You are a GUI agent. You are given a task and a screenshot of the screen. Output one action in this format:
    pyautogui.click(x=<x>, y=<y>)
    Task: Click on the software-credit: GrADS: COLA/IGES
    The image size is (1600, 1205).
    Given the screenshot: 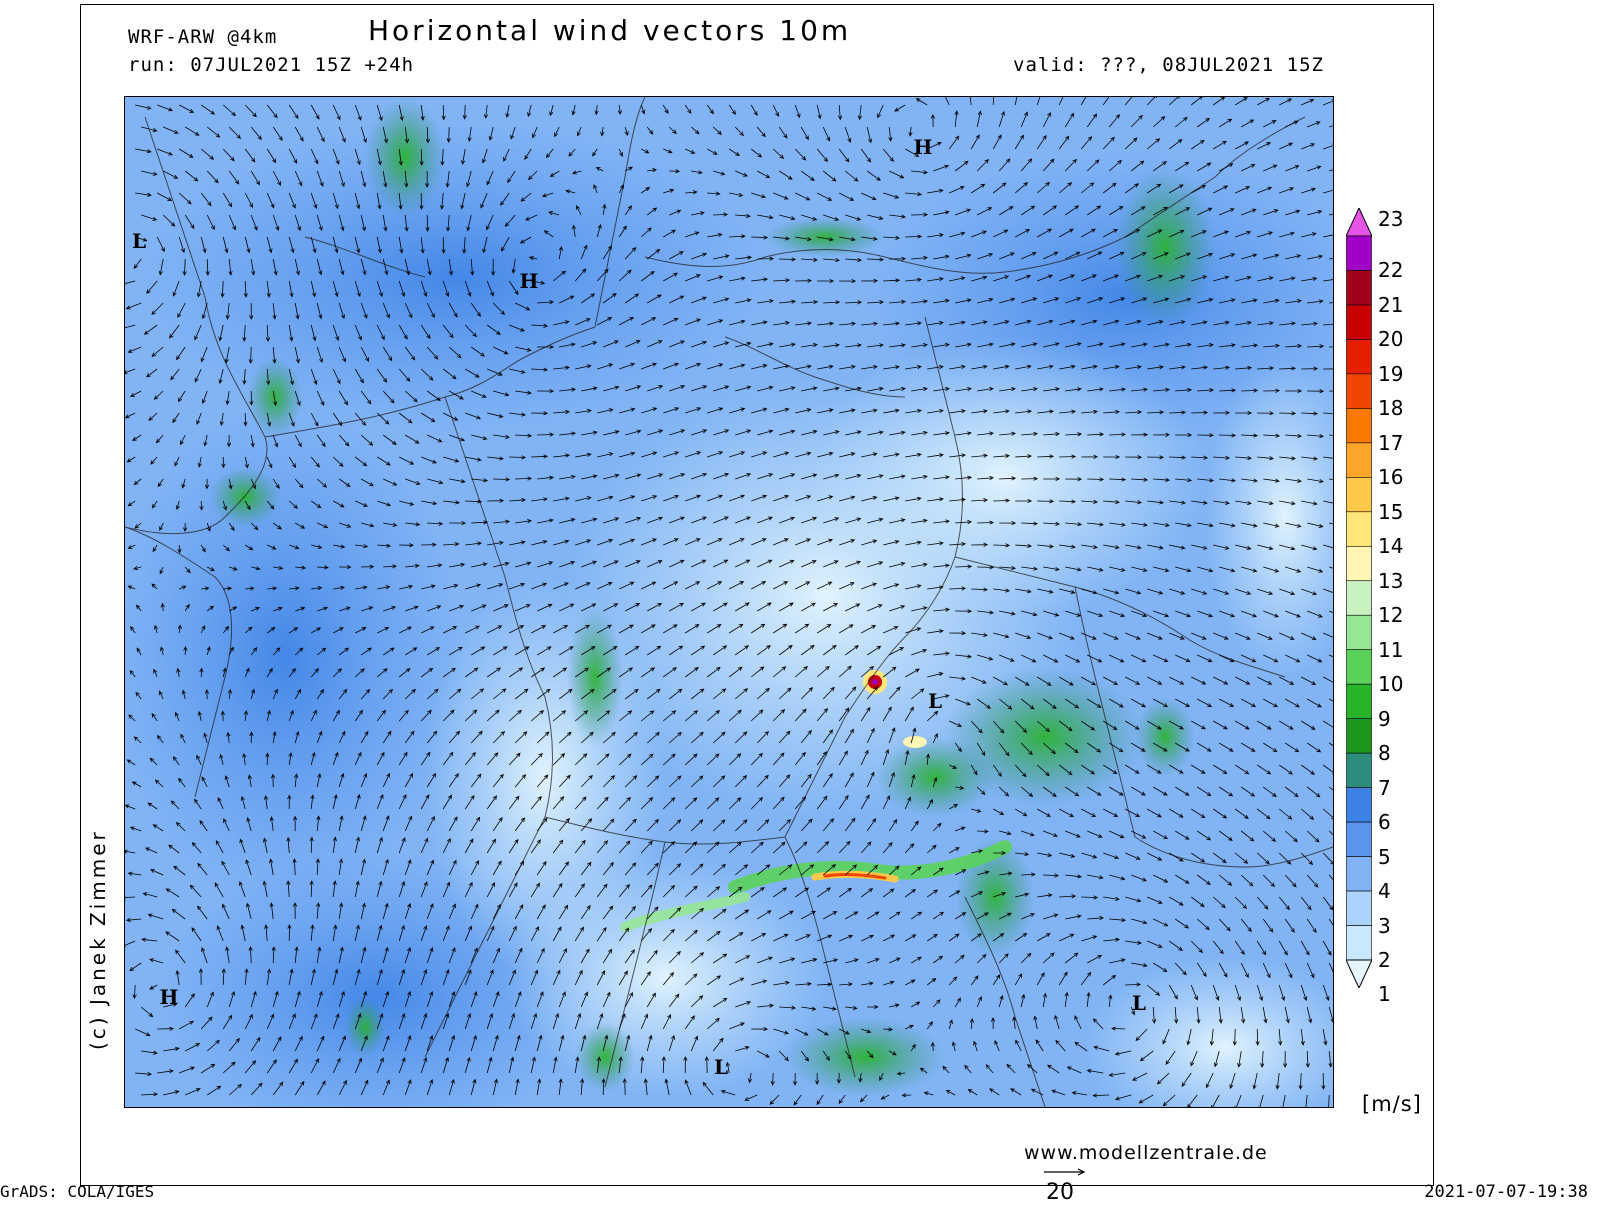 What is the action you would take?
    pyautogui.click(x=77, y=1191)
    